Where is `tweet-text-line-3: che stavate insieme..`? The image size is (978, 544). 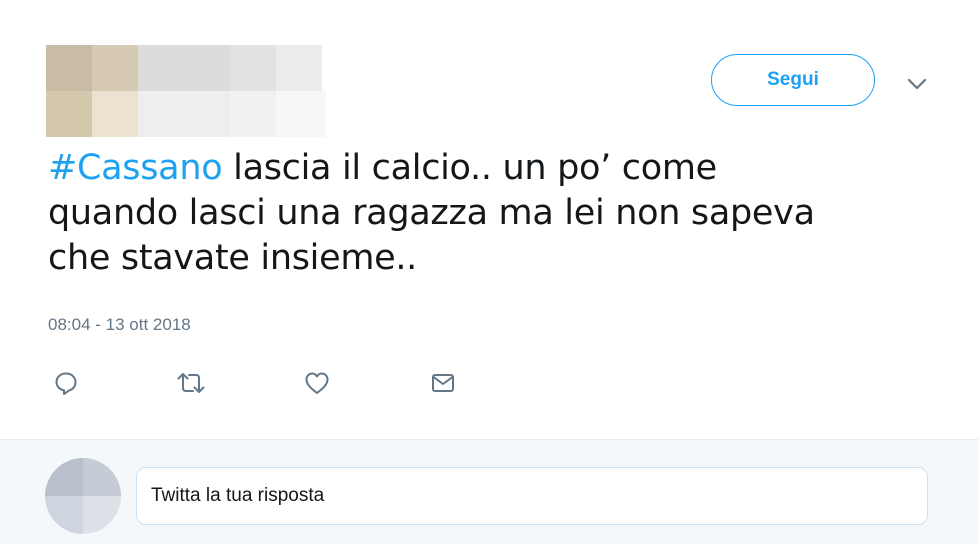
tweet-text-line-3: che stavate insieme.. is located at coordinates (233, 258).